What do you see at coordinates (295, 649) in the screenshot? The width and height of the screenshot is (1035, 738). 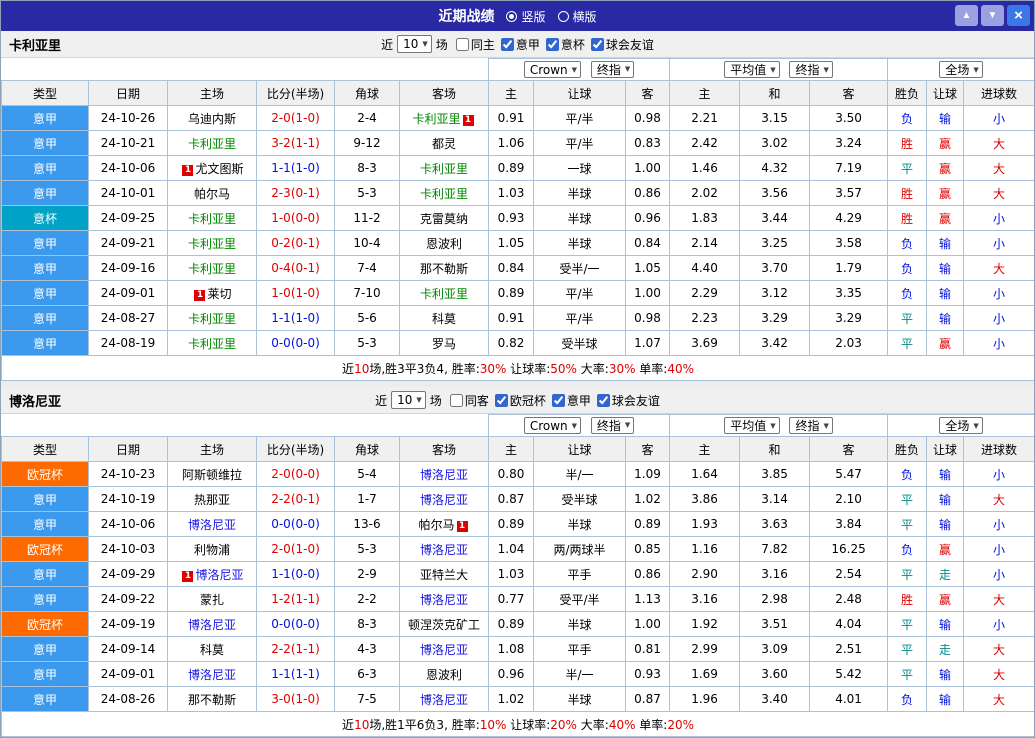 I see `score-link: 2-2(1-1)` at bounding box center [295, 649].